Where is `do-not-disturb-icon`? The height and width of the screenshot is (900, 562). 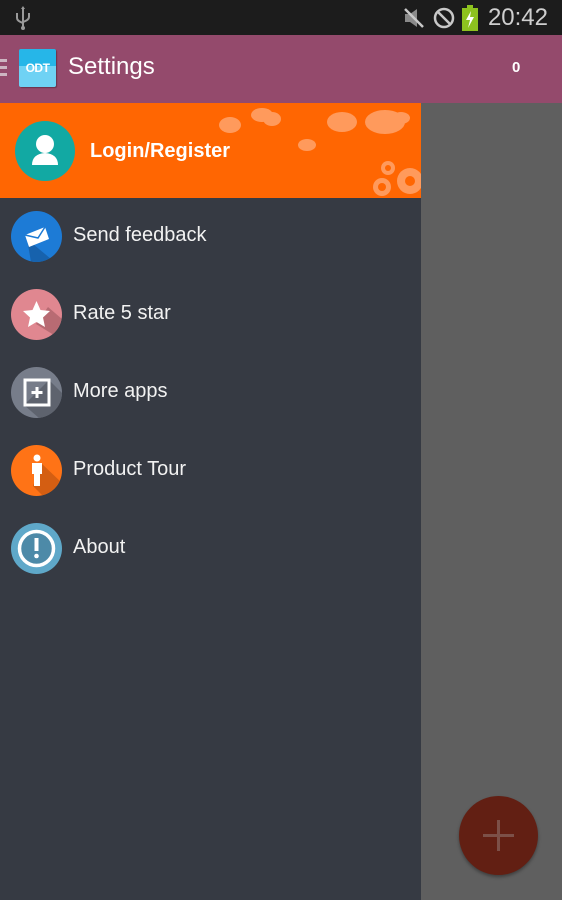 do-not-disturb-icon is located at coordinates (444, 18).